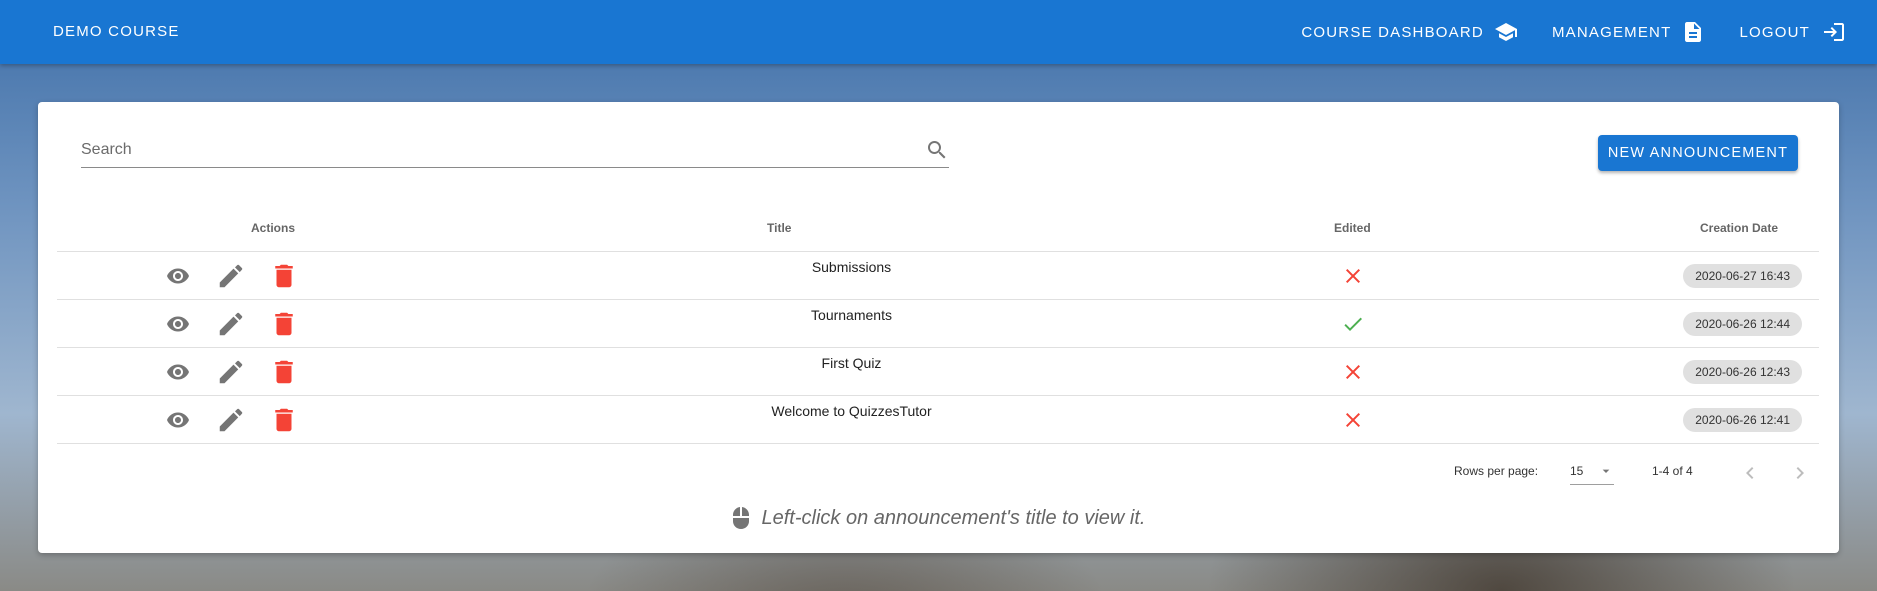 This screenshot has width=1877, height=591. I want to click on nav-logout: Logout, so click(1792, 32).